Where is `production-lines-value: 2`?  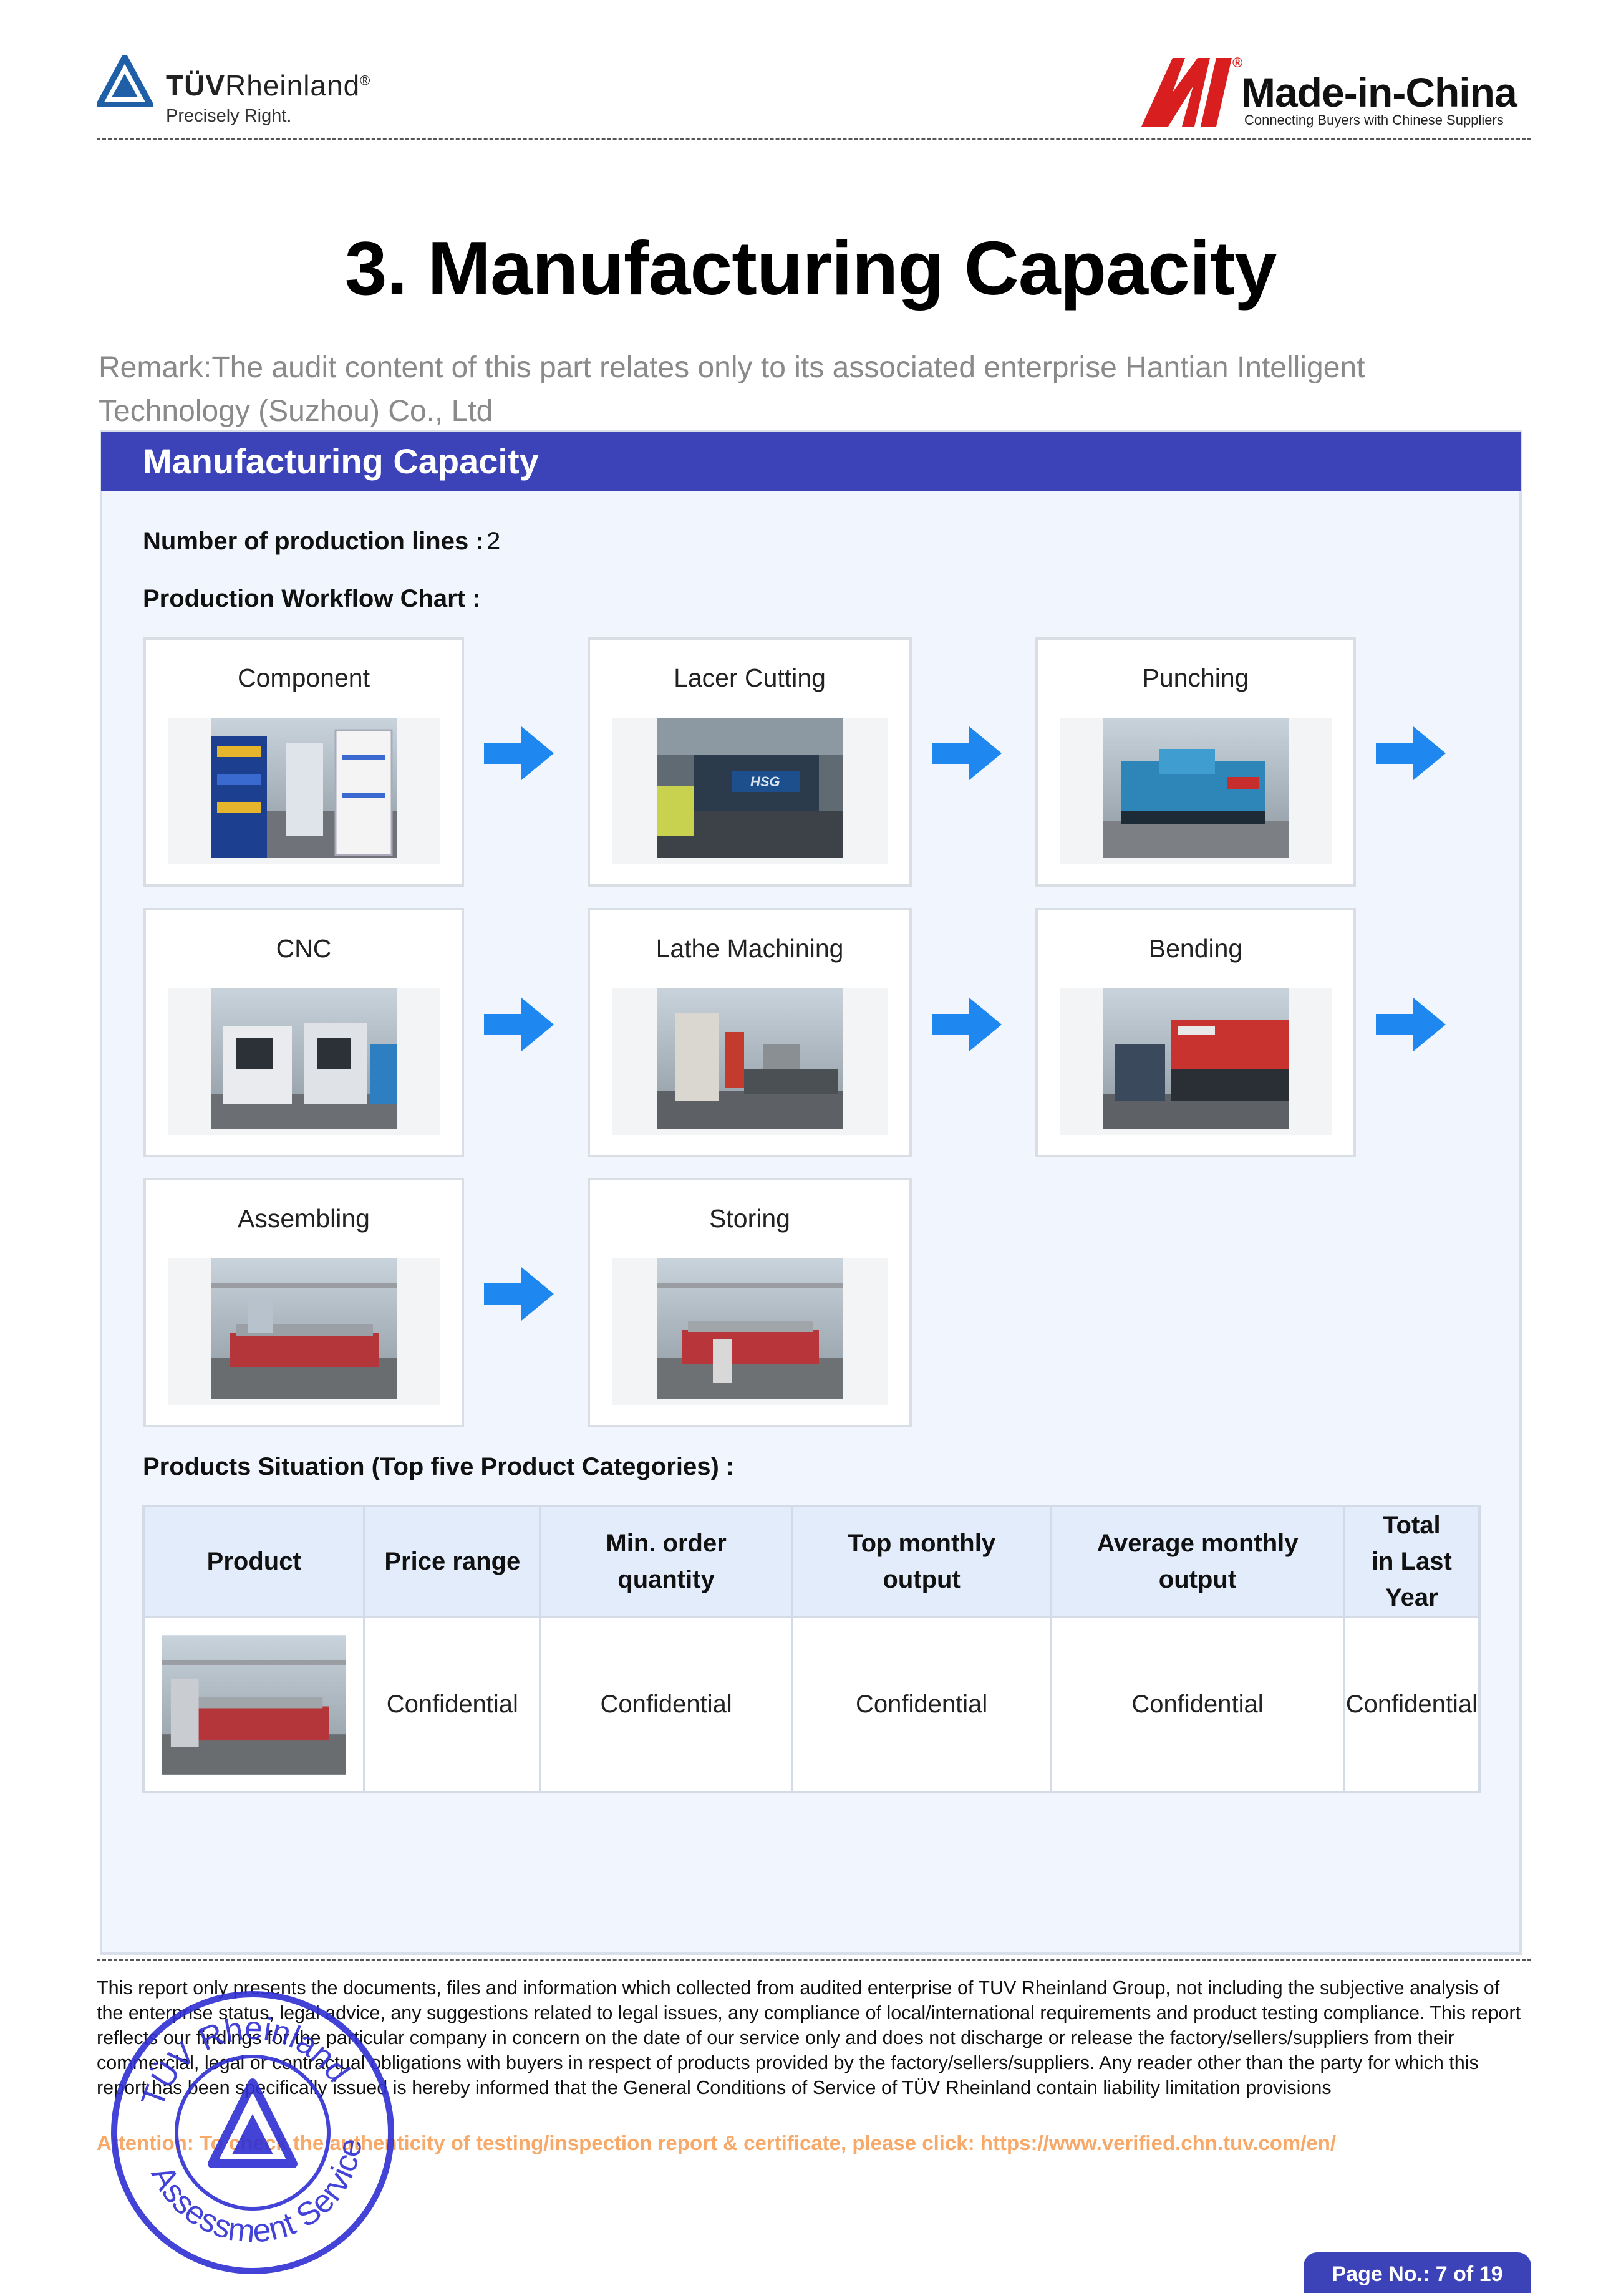
production-lines-value: 2 is located at coordinates (493, 541).